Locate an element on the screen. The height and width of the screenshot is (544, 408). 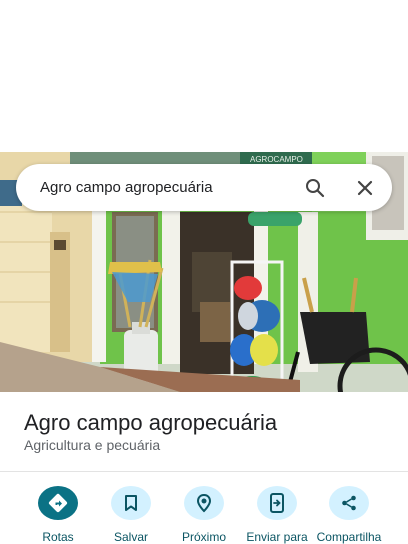
divider is located at coordinates (204, 471).